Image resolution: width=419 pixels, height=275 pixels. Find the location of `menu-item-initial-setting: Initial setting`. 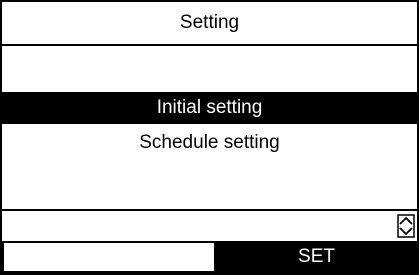

menu-item-initial-setting: Initial setting is located at coordinates (209, 108).